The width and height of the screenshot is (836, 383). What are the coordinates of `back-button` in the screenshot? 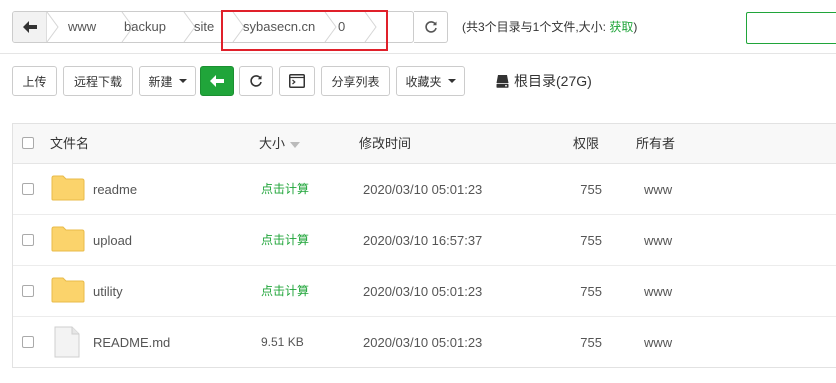 It's located at (217, 81).